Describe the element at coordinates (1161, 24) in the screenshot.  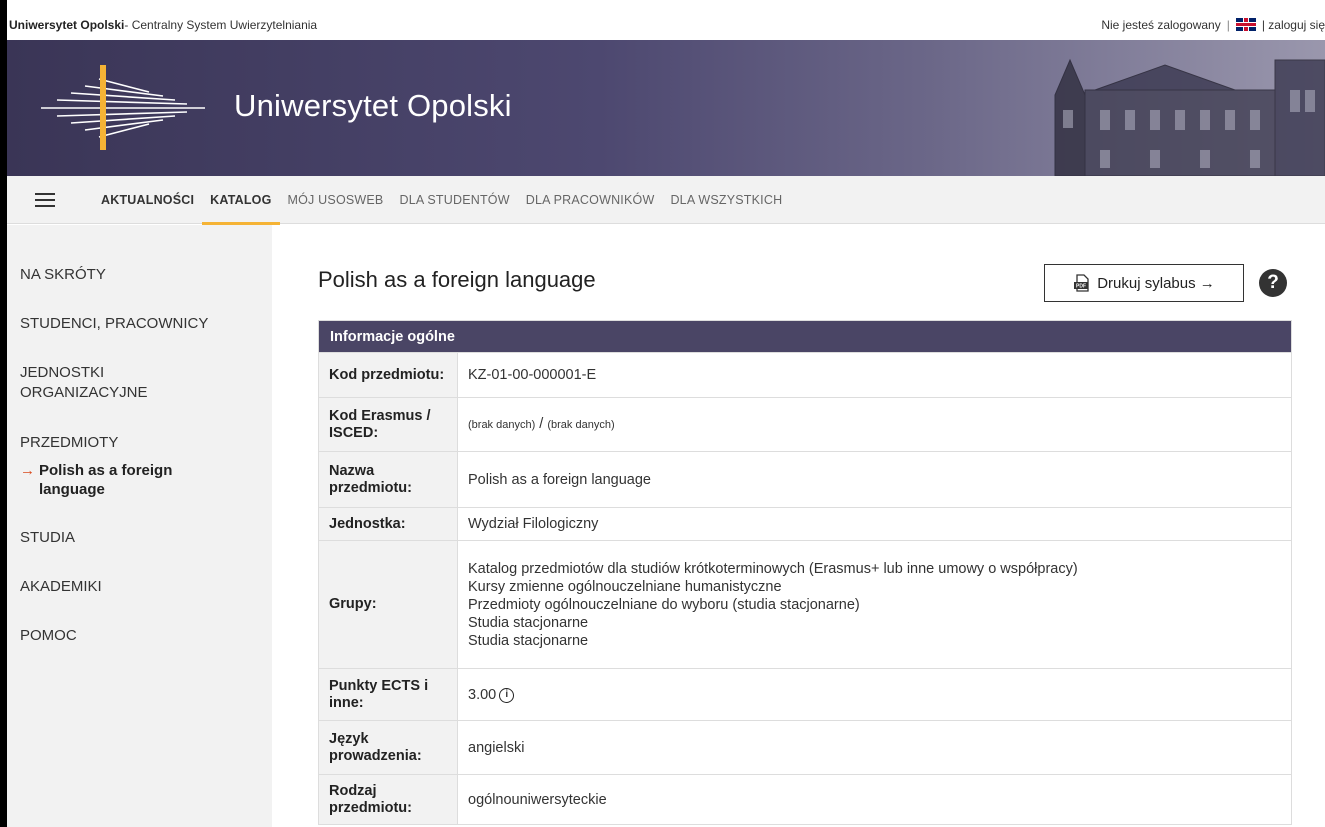
I see `login-status: Nie jesteś zalogowany` at that location.